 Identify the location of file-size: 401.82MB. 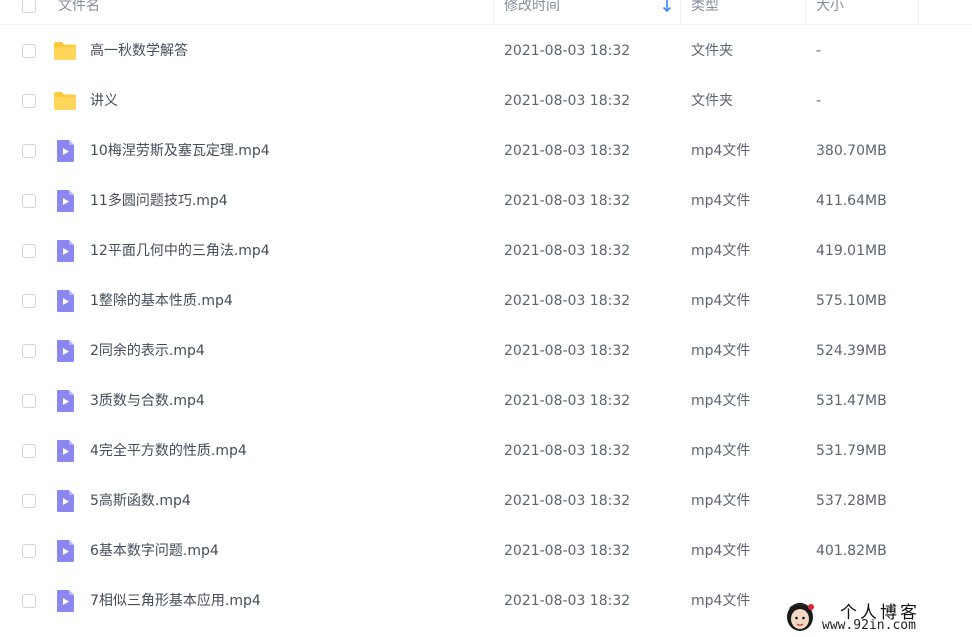
(851, 551).